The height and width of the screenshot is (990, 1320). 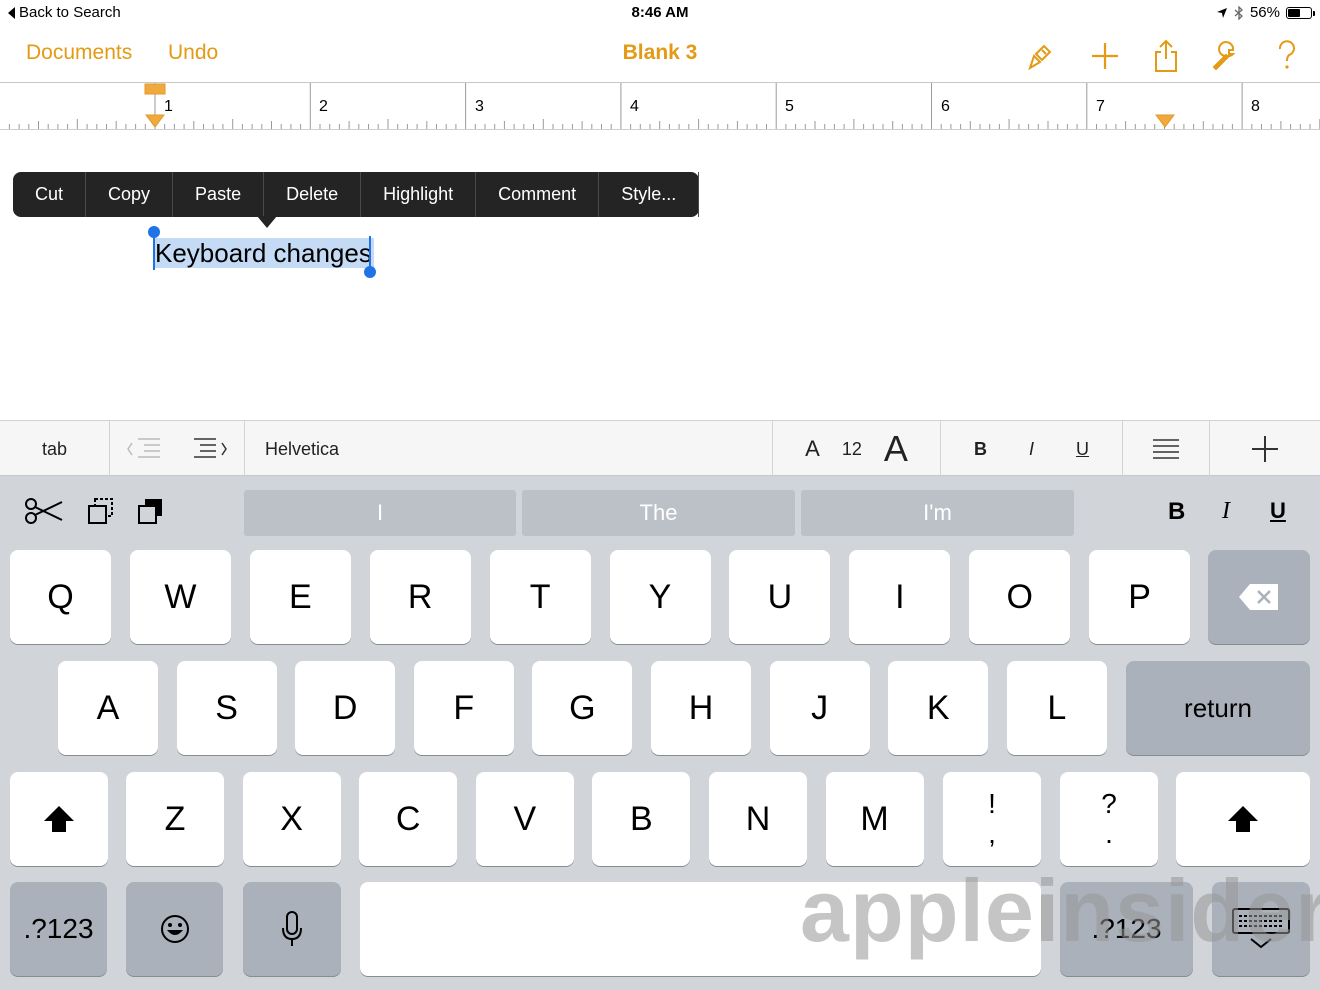 I want to click on key-u: U, so click(x=780, y=597).